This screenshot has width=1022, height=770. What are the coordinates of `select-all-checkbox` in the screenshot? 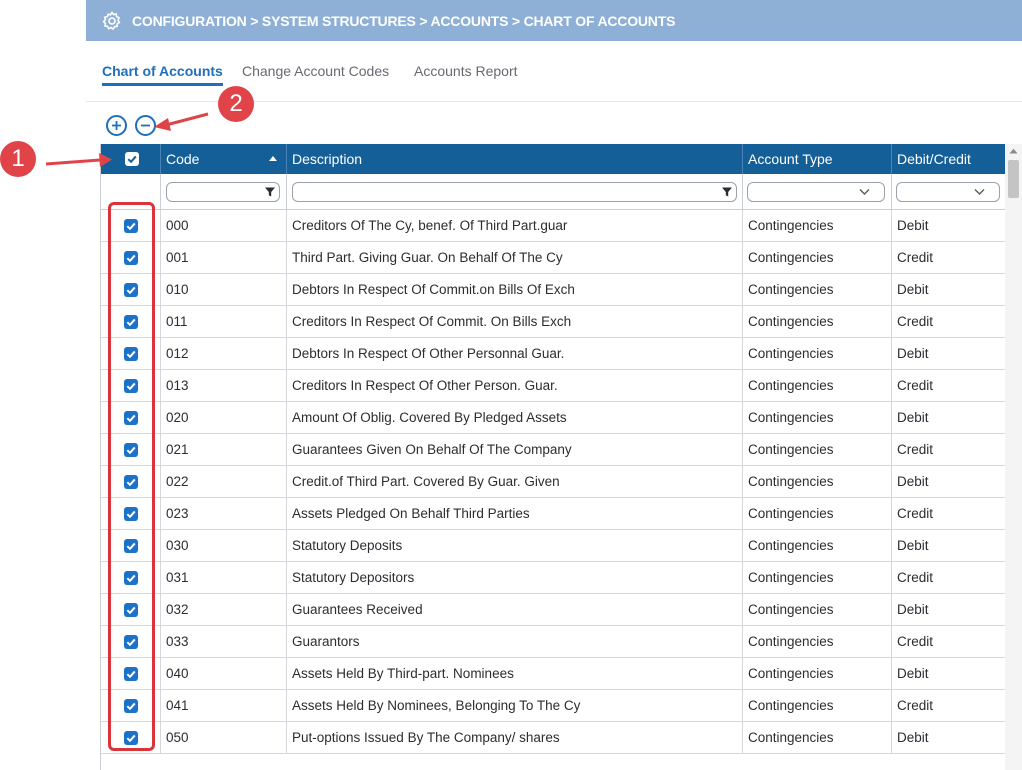 It's located at (132, 159).